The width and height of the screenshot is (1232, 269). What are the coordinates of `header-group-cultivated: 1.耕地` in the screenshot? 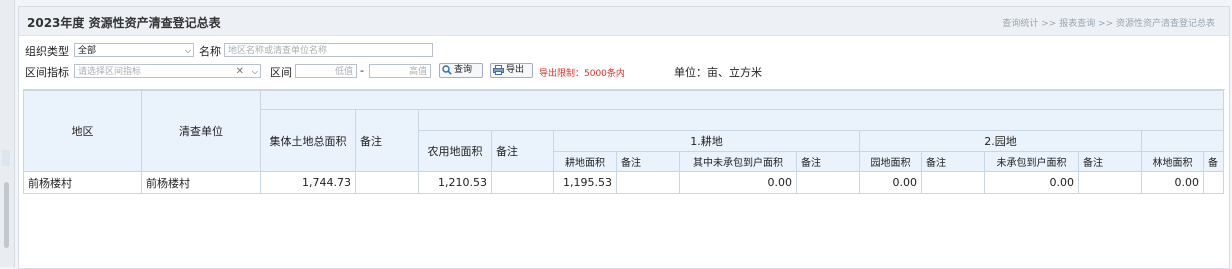 It's located at (706, 141).